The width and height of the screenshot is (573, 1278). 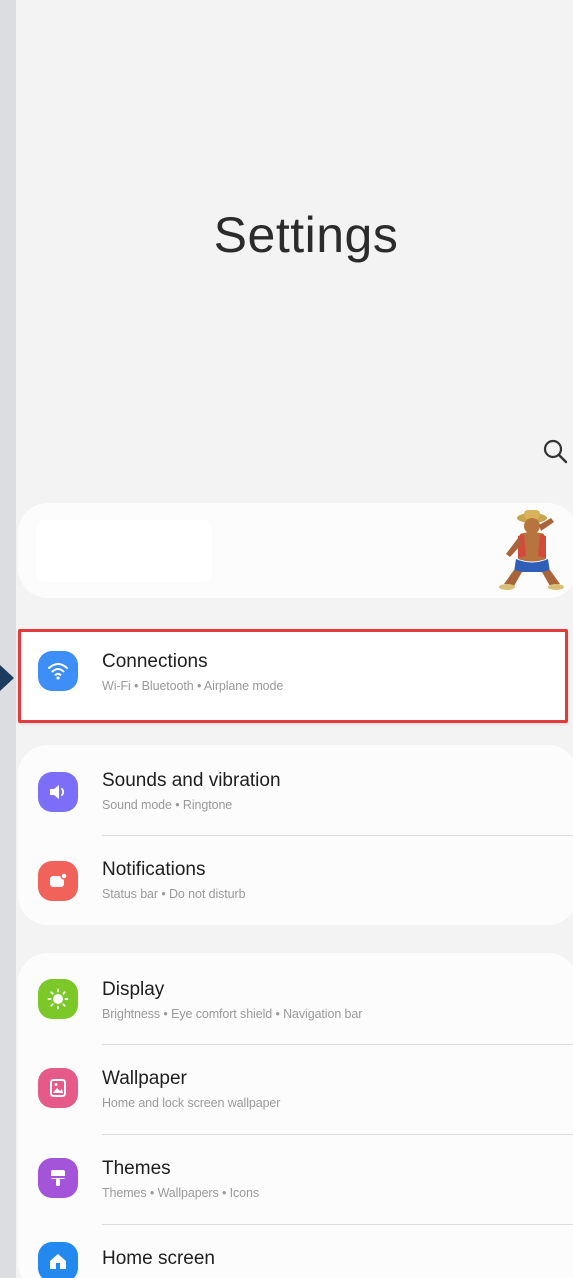 I want to click on volume-icon, so click(x=58, y=792).